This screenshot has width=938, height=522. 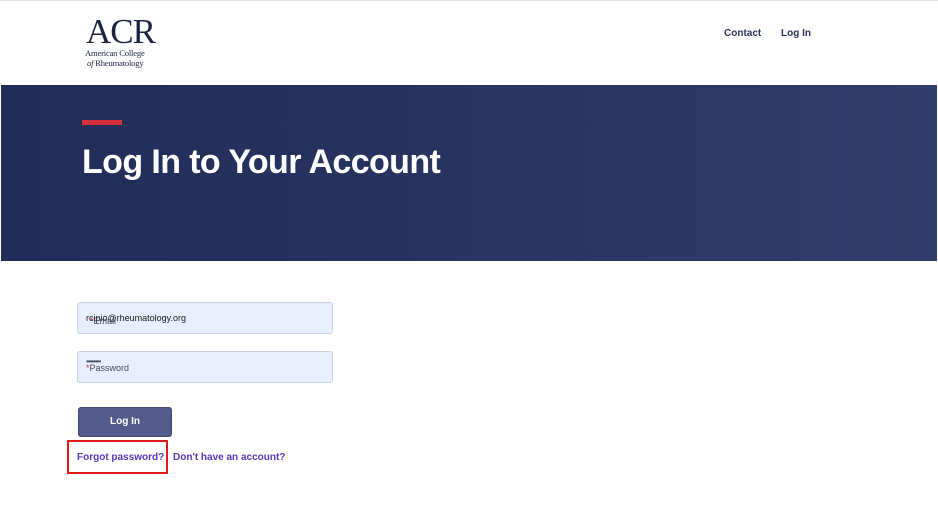 I want to click on signup-link: Don't have an account?, so click(x=229, y=457).